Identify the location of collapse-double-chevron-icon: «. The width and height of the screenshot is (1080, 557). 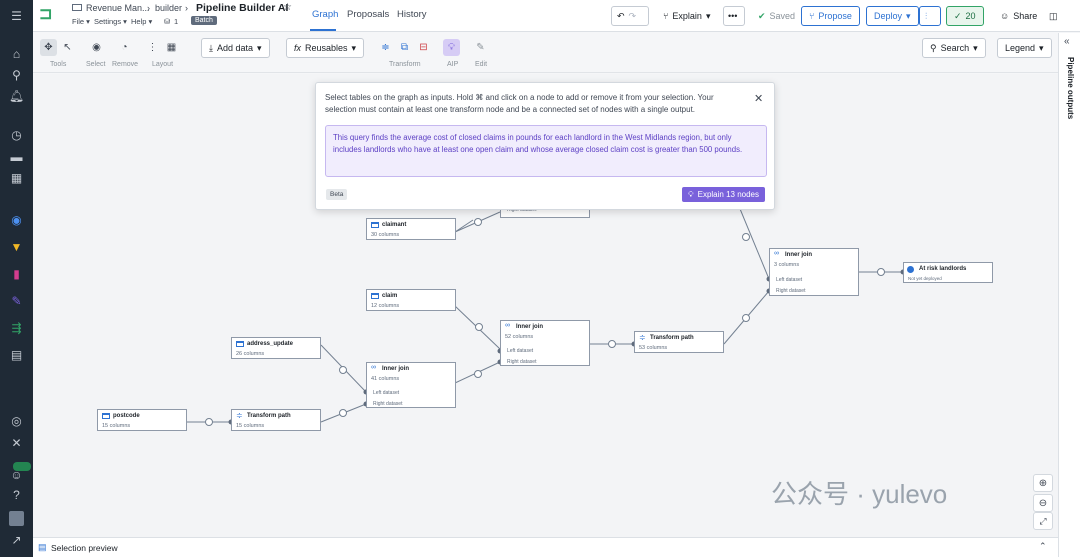
(1067, 41).